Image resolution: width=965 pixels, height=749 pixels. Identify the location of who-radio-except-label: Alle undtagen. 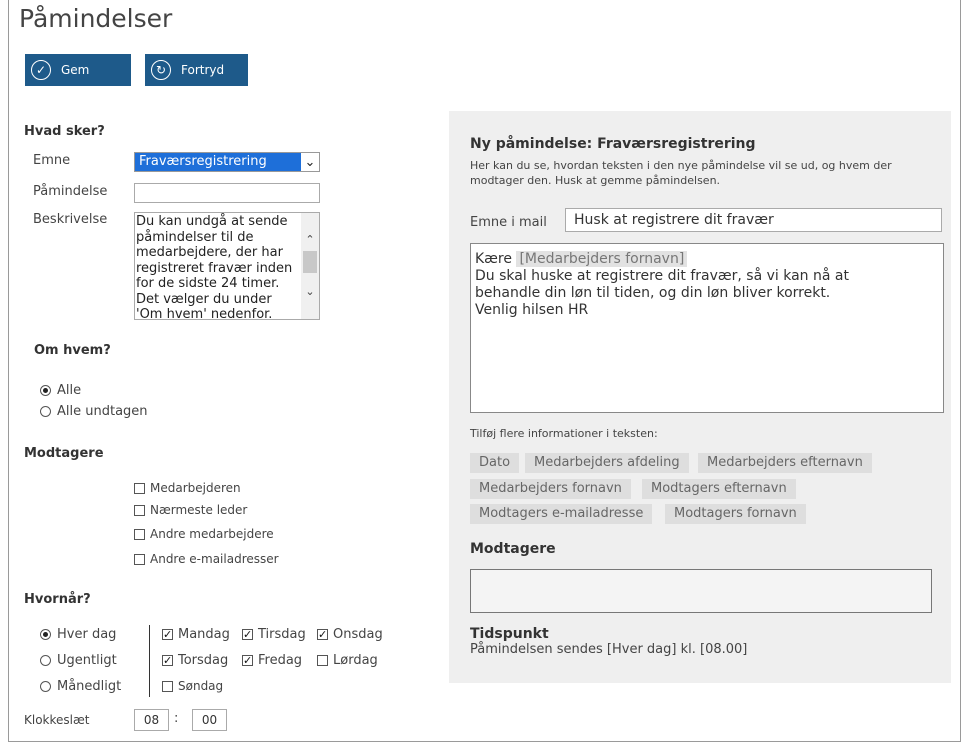
(102, 411).